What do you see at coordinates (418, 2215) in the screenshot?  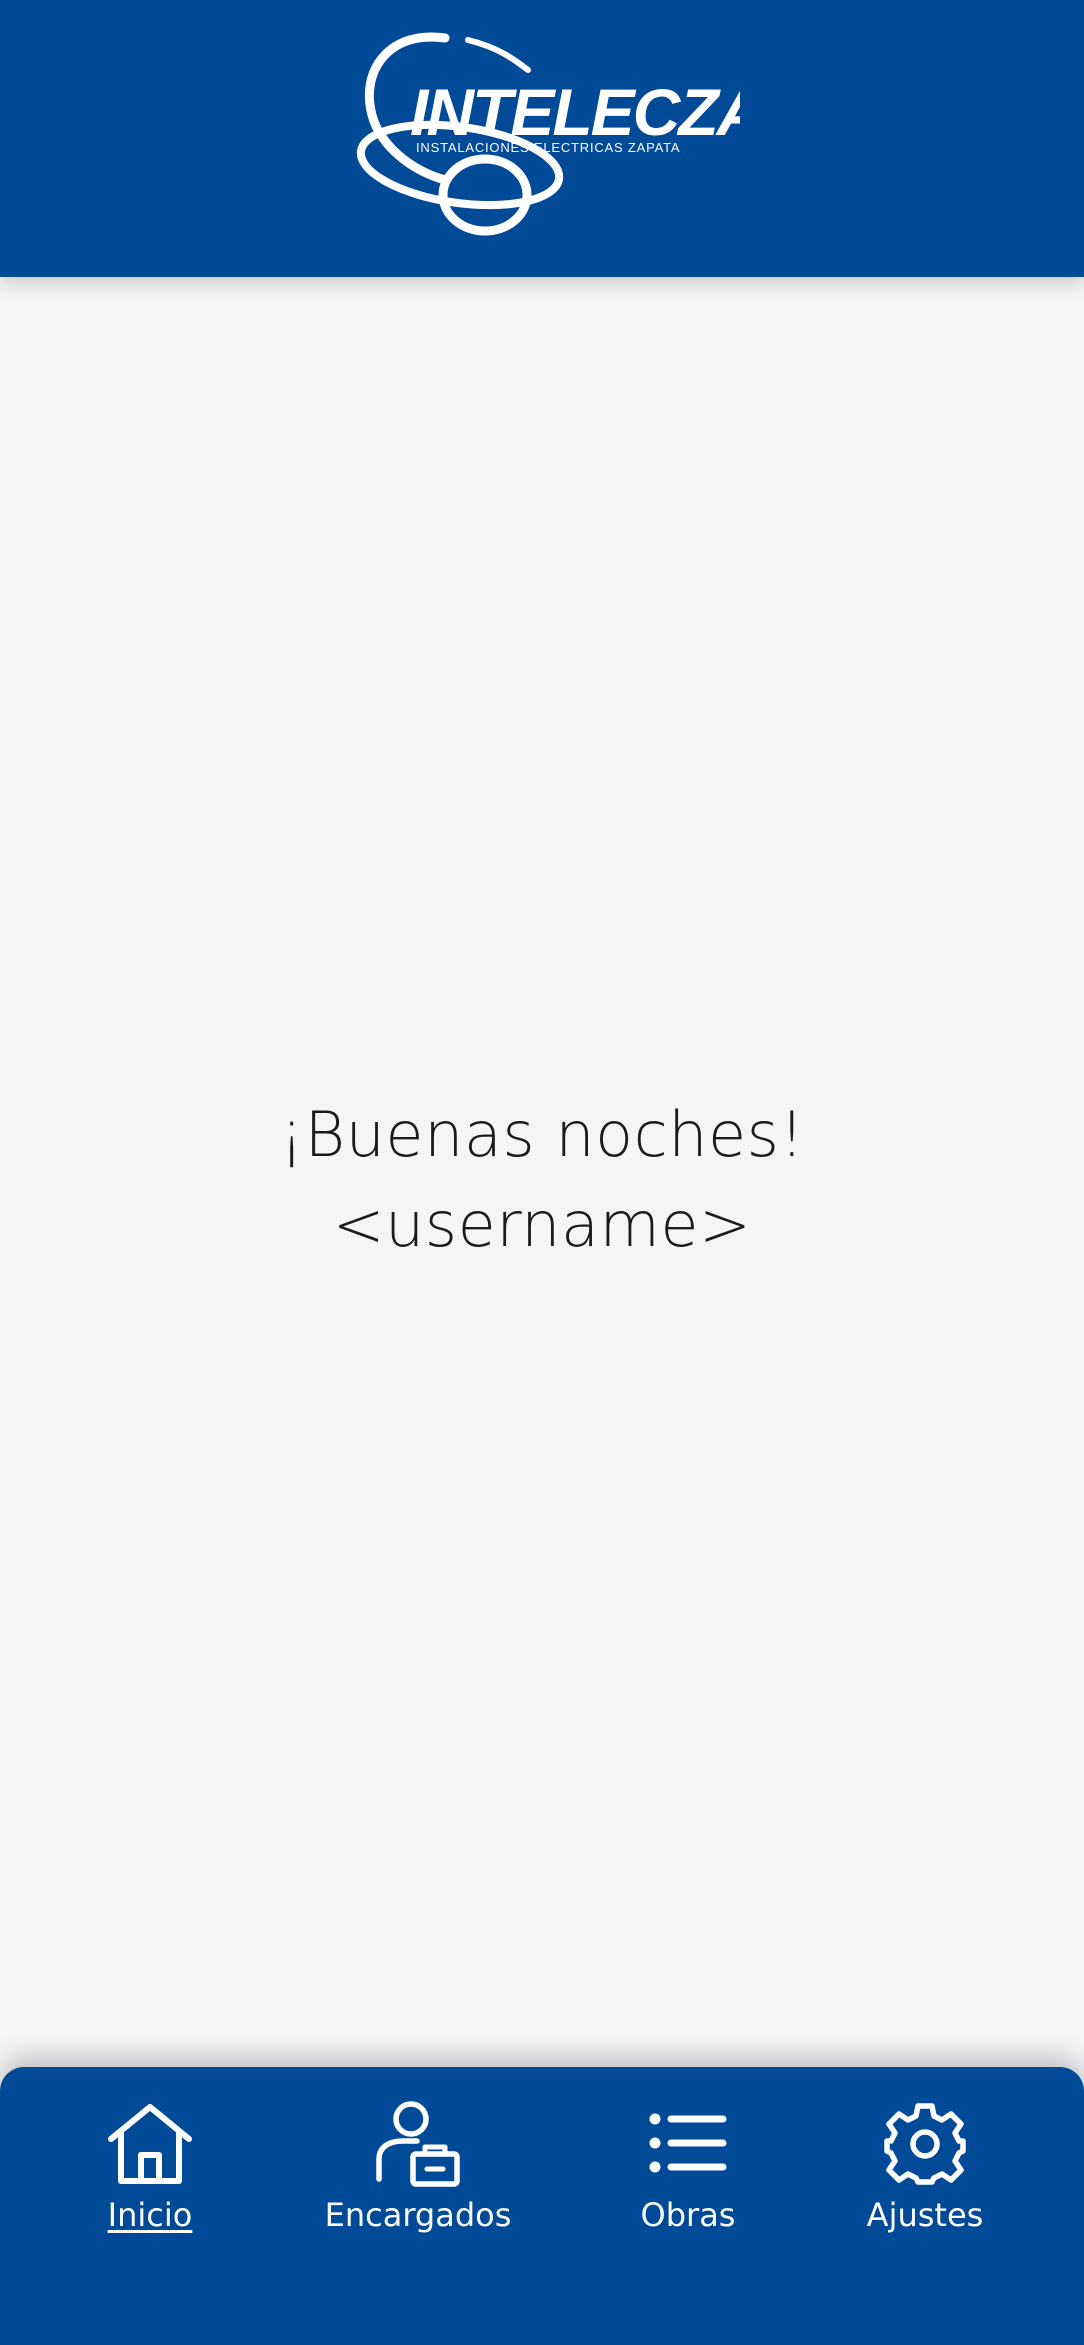 I see `nav-label-encargados: Encargados` at bounding box center [418, 2215].